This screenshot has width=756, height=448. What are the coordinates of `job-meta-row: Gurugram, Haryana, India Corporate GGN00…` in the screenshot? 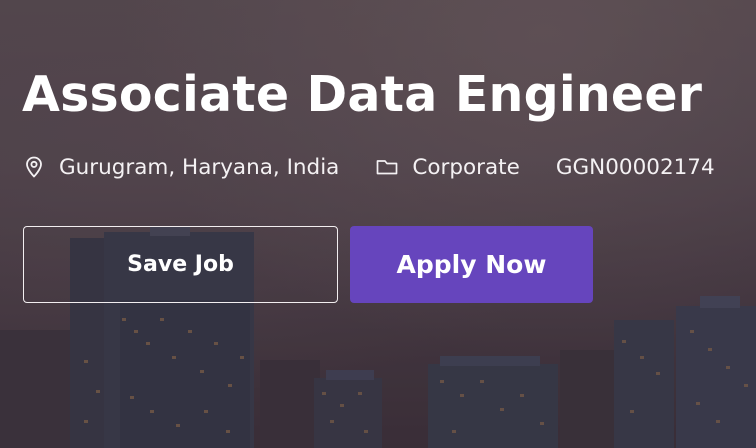 It's located at (368, 167).